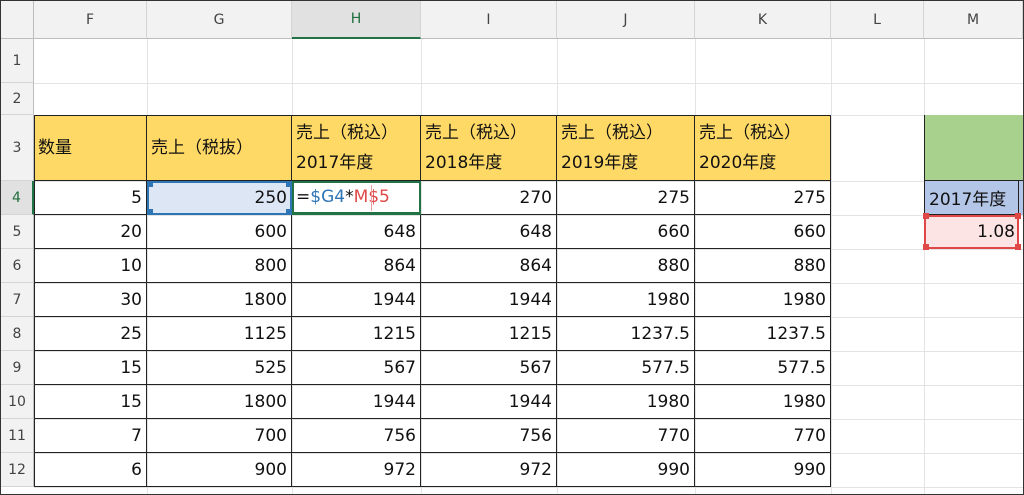 This screenshot has width=1024, height=495. Describe the element at coordinates (219, 334) in the screenshot. I see `table-cell: 1125` at that location.